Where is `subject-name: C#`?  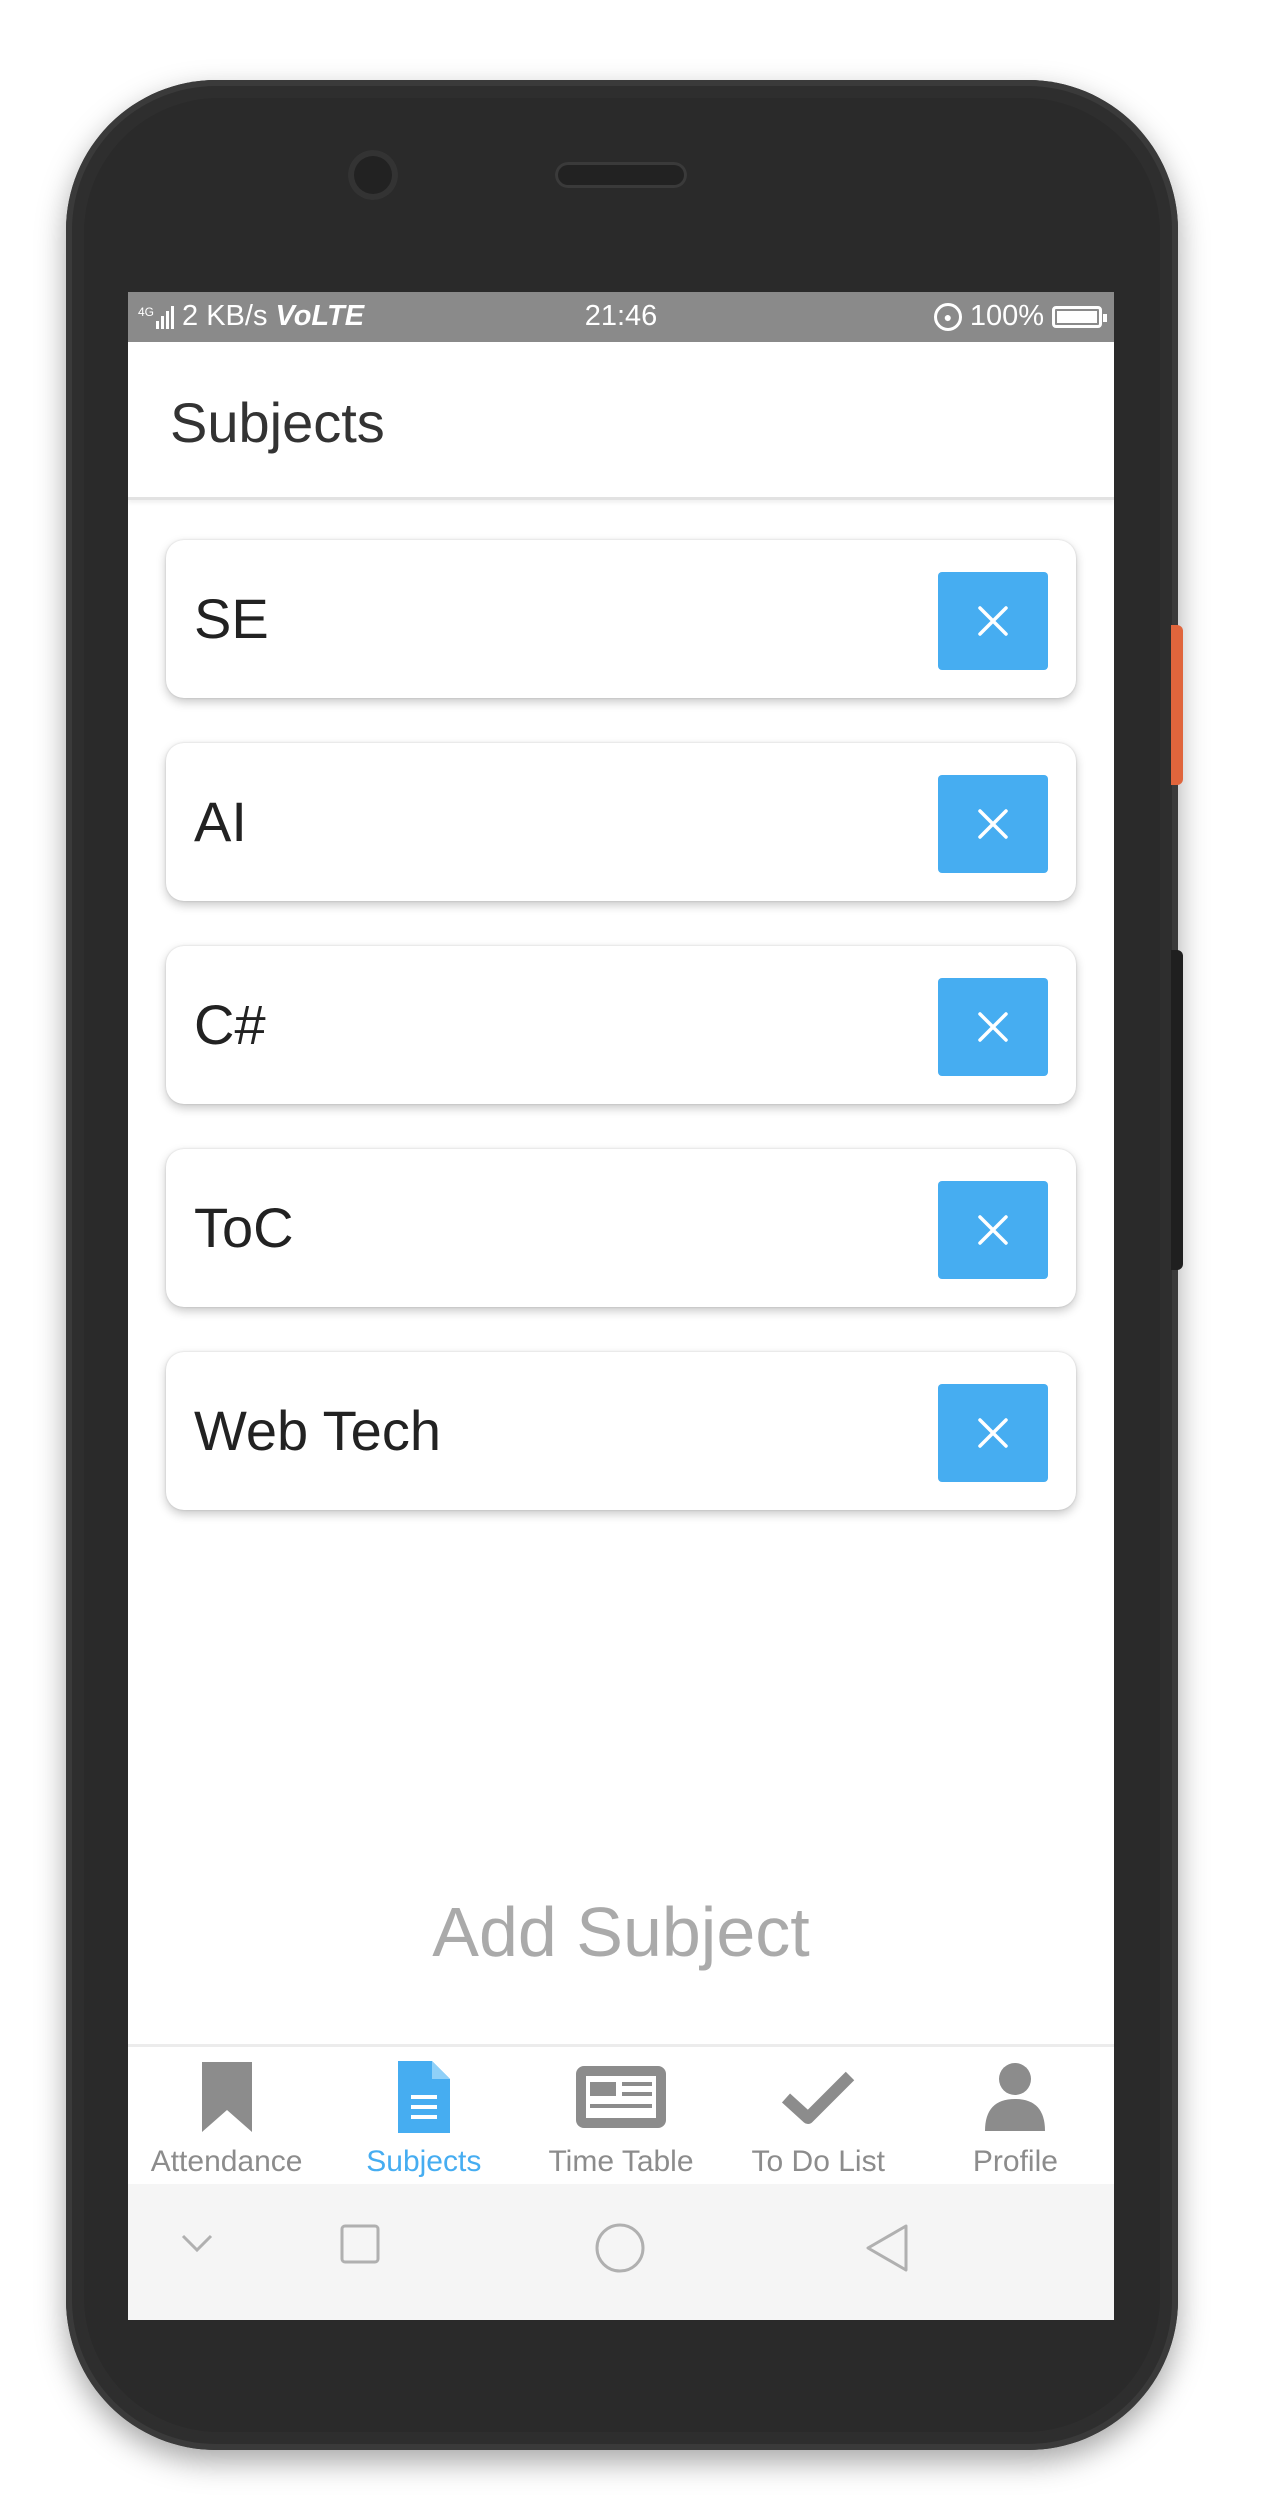
subject-name: C# is located at coordinates (230, 1024).